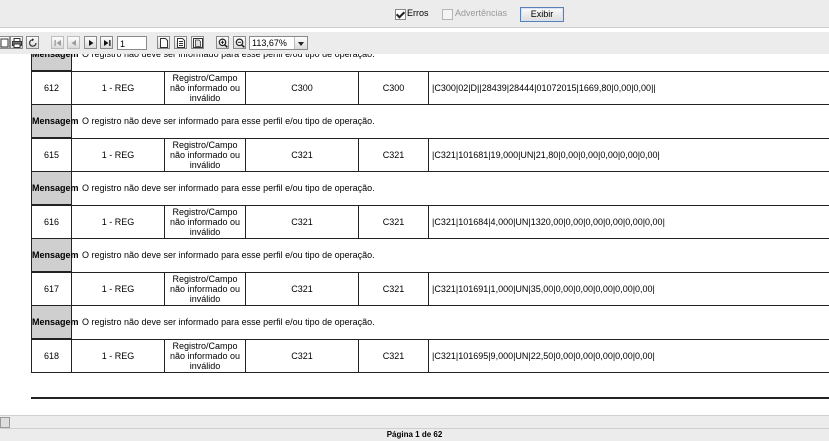  I want to click on prev-page-button, so click(73, 42).